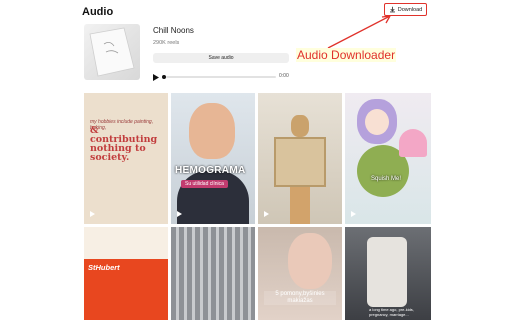 This screenshot has height=320, width=512. I want to click on reel-caption: Su utilidad clínica, so click(204, 184).